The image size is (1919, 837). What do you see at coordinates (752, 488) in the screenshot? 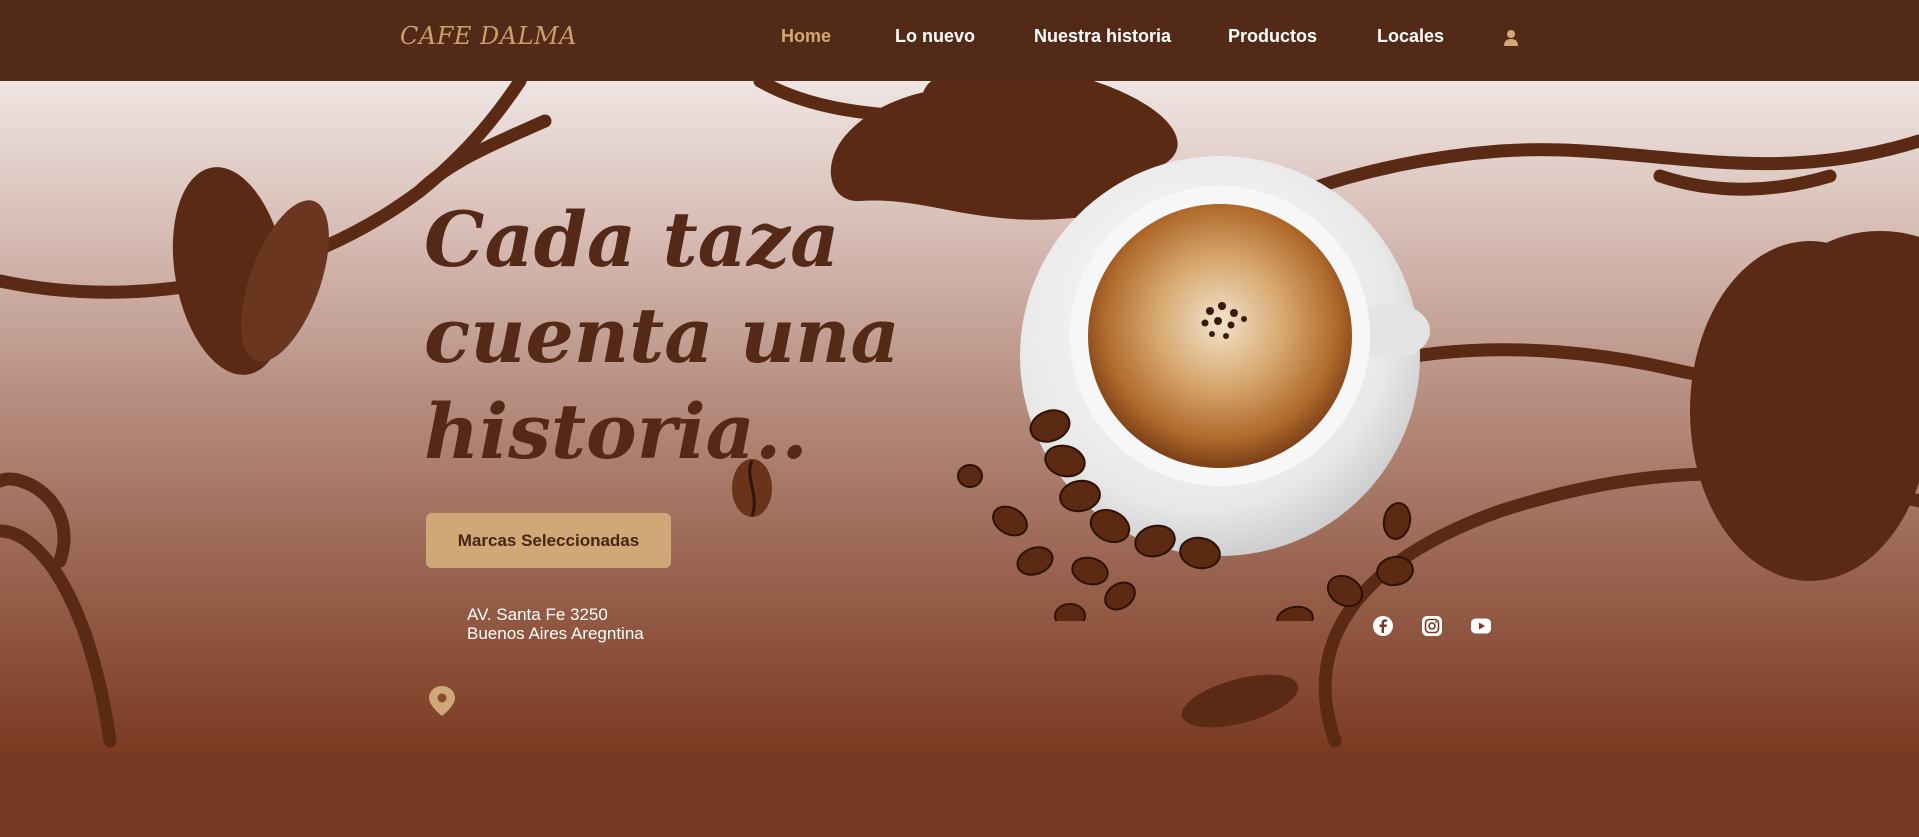
I see `coffee-bean-icon` at bounding box center [752, 488].